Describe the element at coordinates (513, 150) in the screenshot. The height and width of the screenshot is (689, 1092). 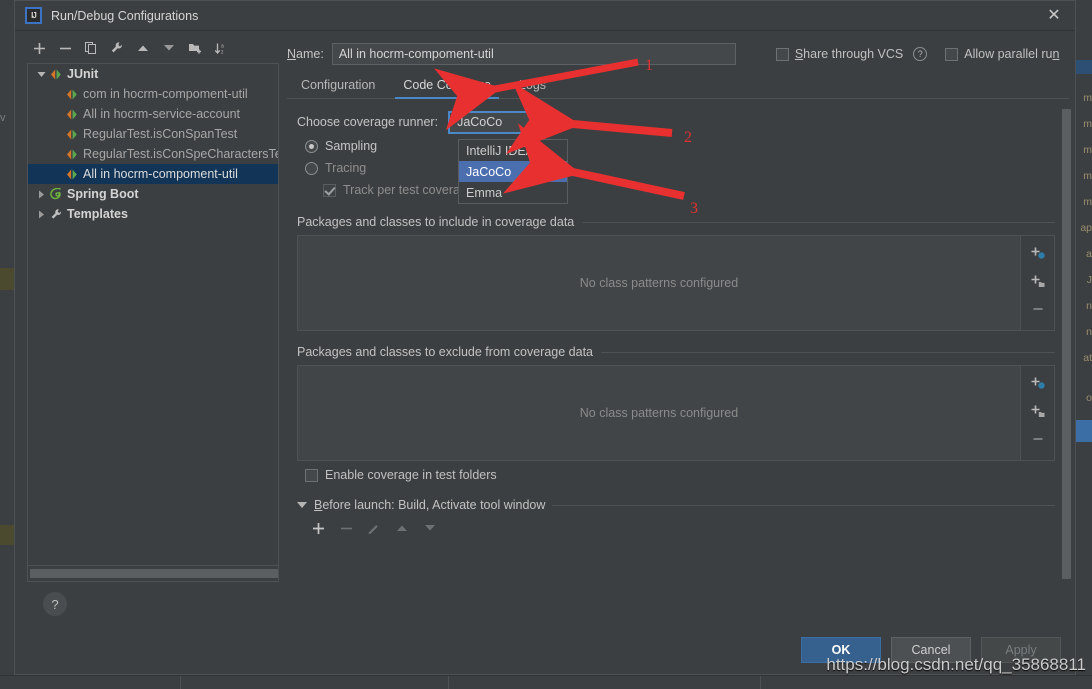
I see `dropdown-option-intellij-idea: IntelliJ IDEA` at that location.